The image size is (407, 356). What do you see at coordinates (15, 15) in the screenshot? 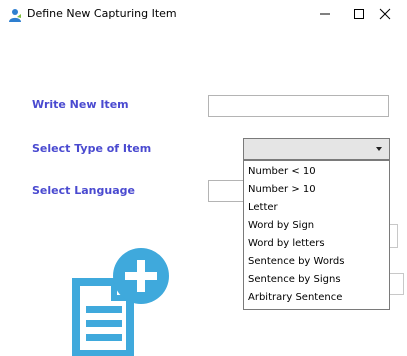
I see `user-icon` at bounding box center [15, 15].